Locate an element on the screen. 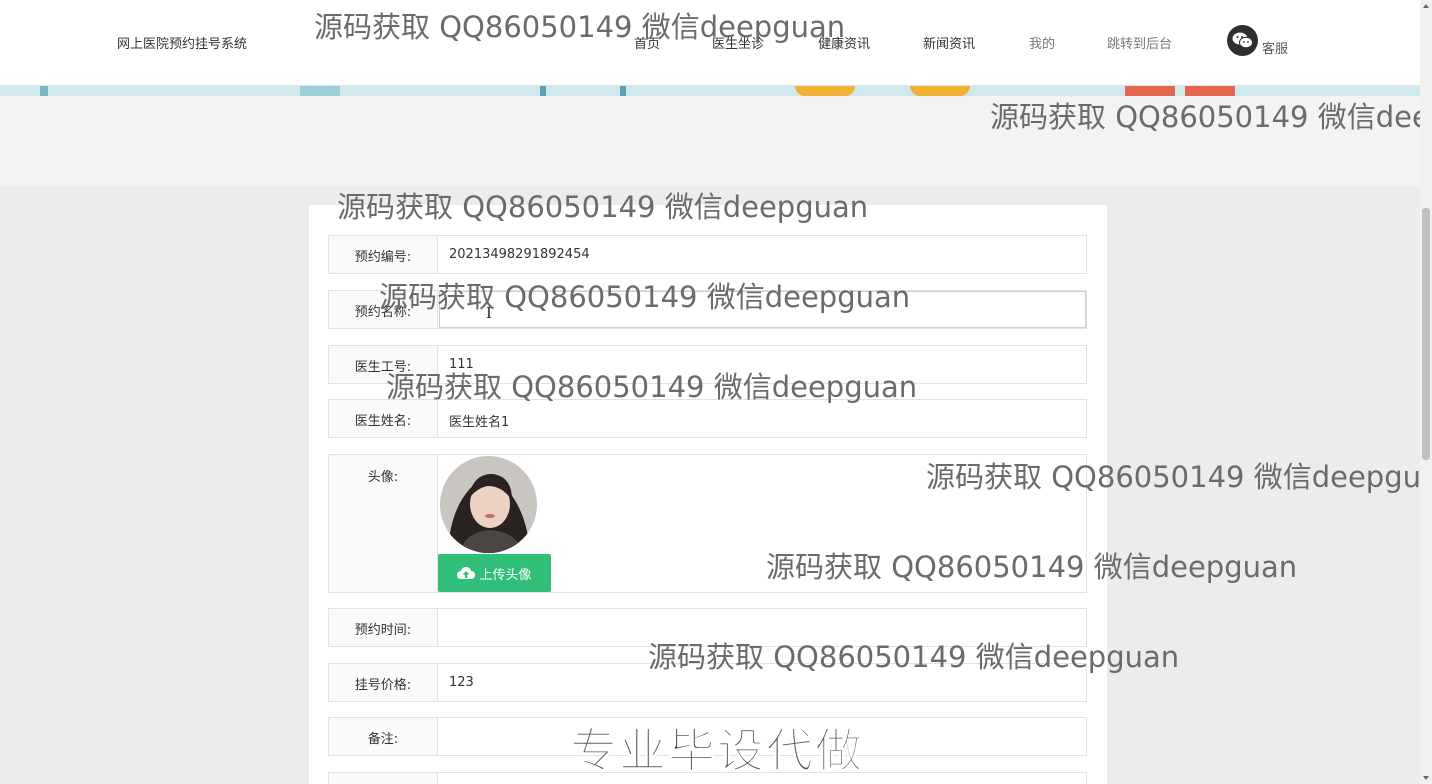 Image resolution: width=1432 pixels, height=784 pixels. appointment-no-input: 20213498291892454 is located at coordinates (762, 254).